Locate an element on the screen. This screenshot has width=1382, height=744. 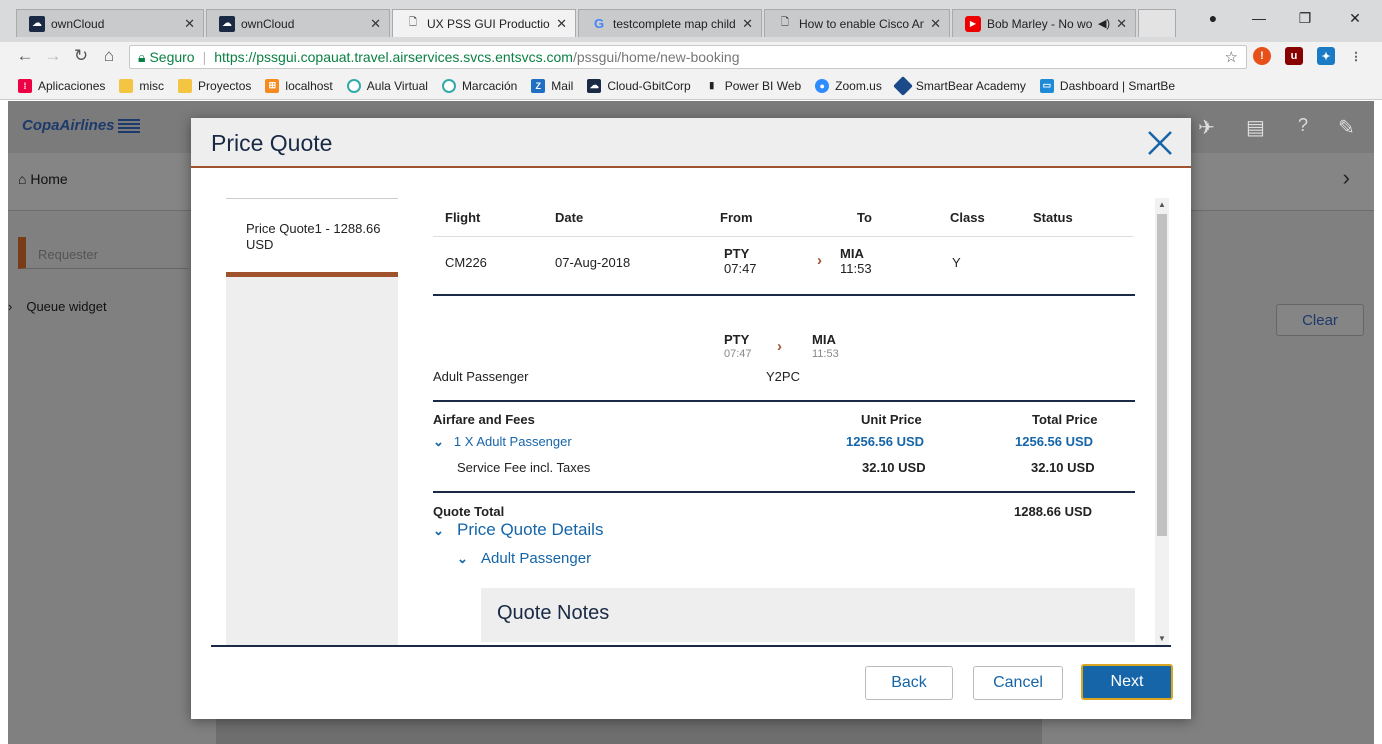
minimize-icon: — is located at coordinates (1259, 18).